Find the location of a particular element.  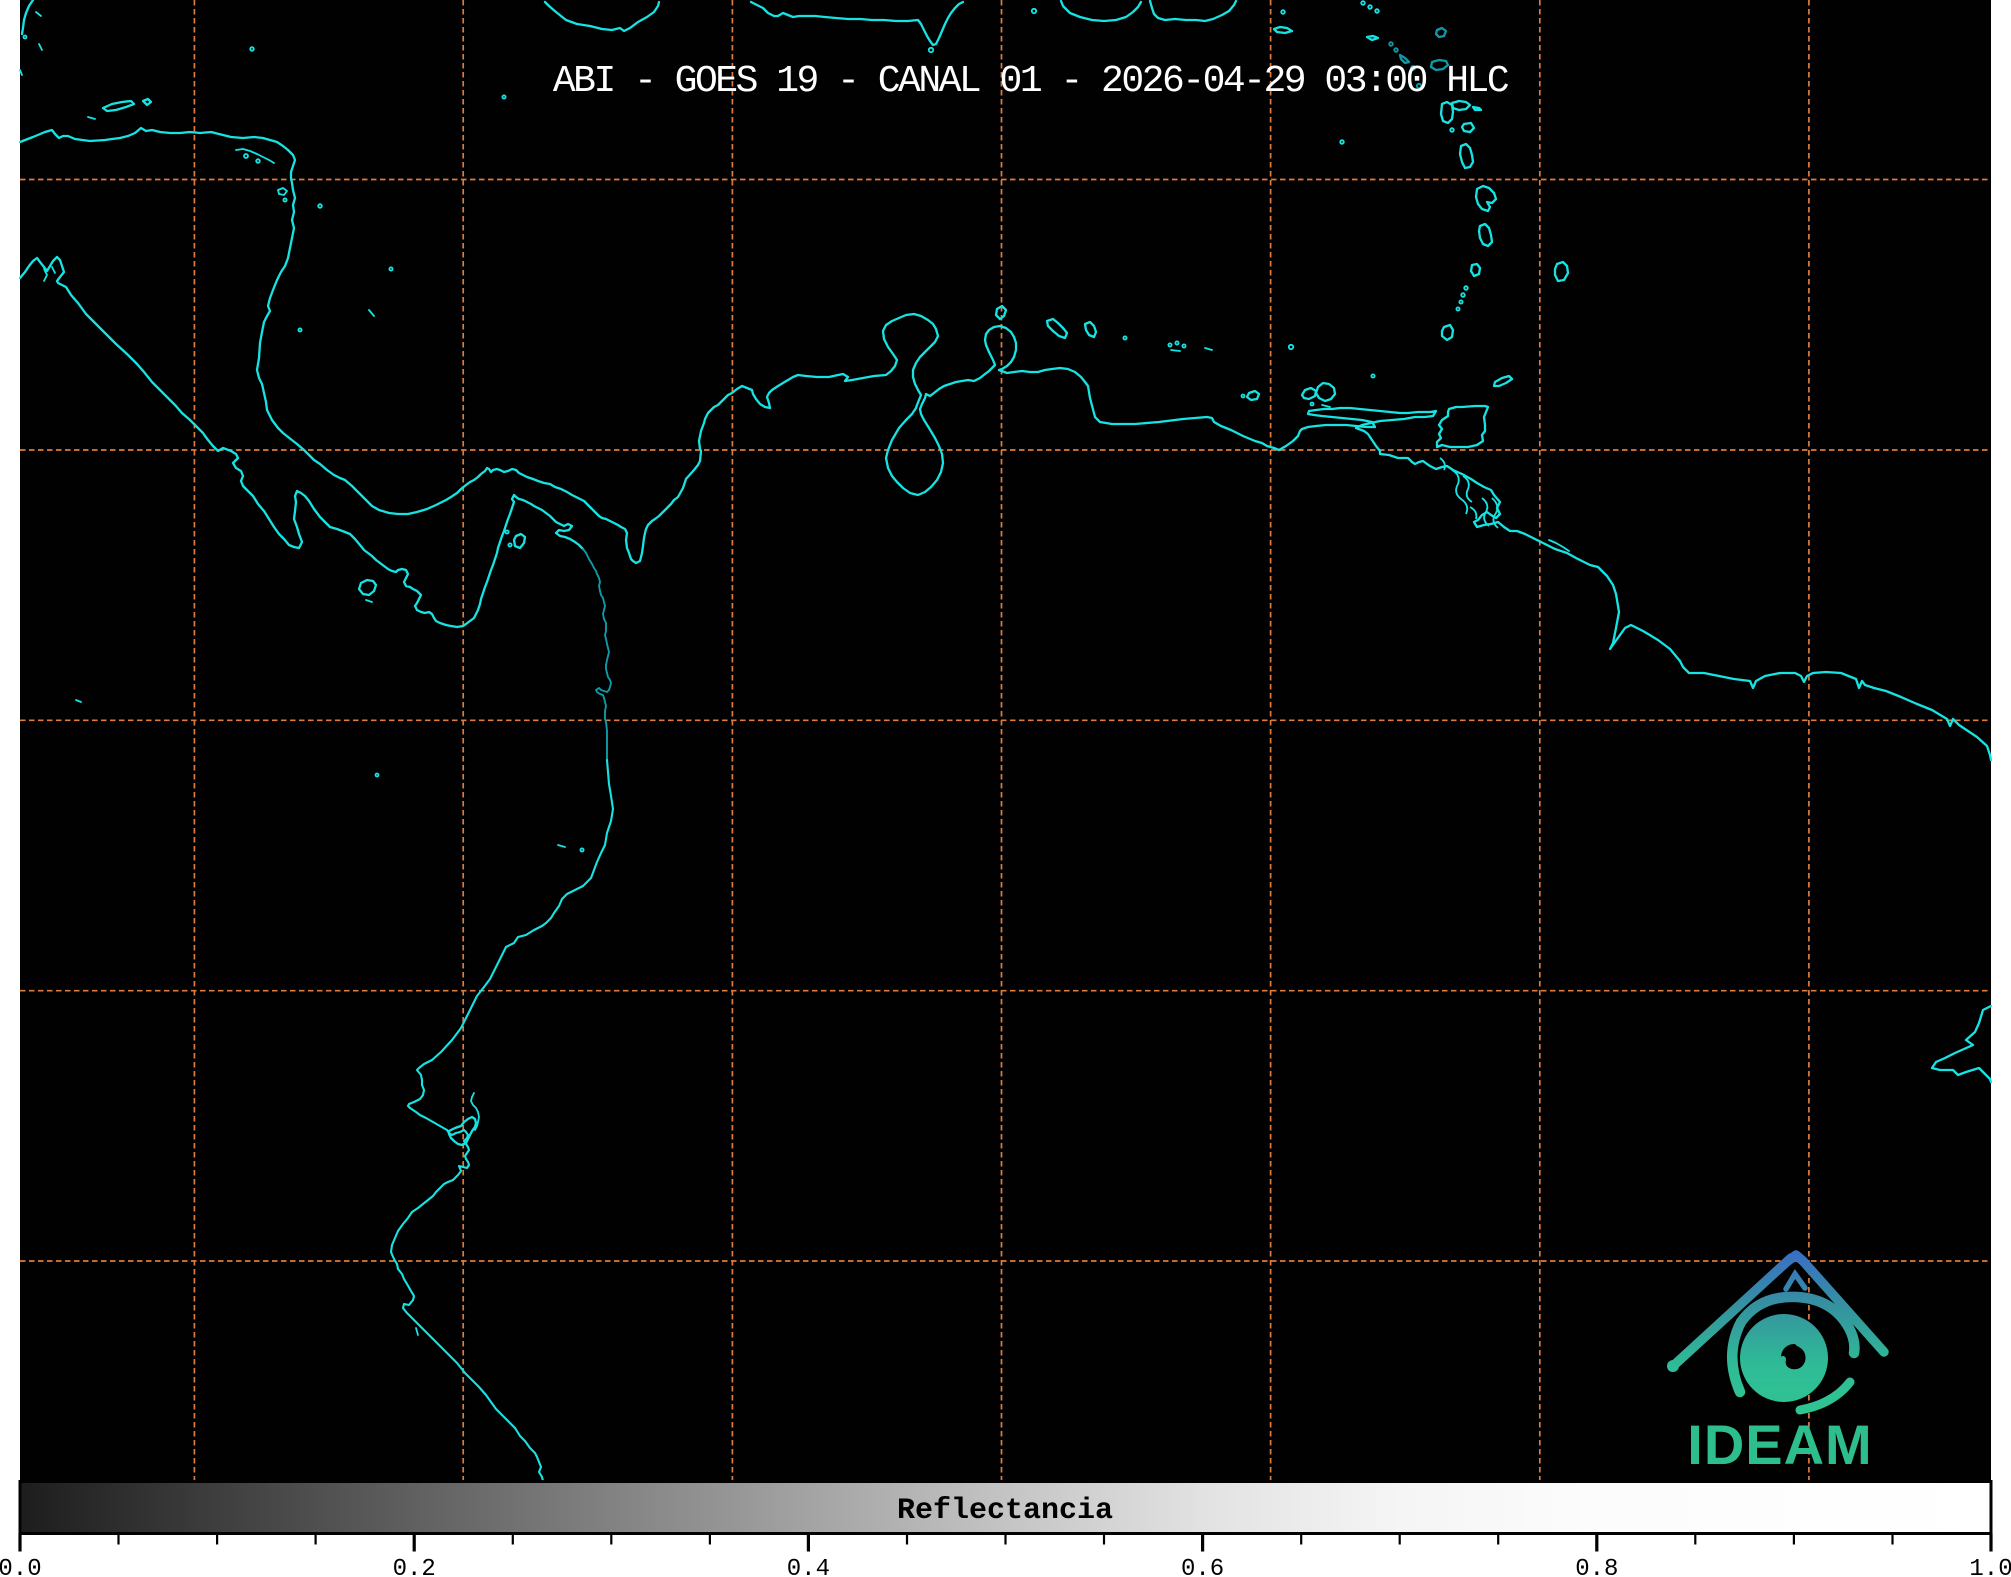

svg-text: IDEAM is located at coordinates (1779, 1444).